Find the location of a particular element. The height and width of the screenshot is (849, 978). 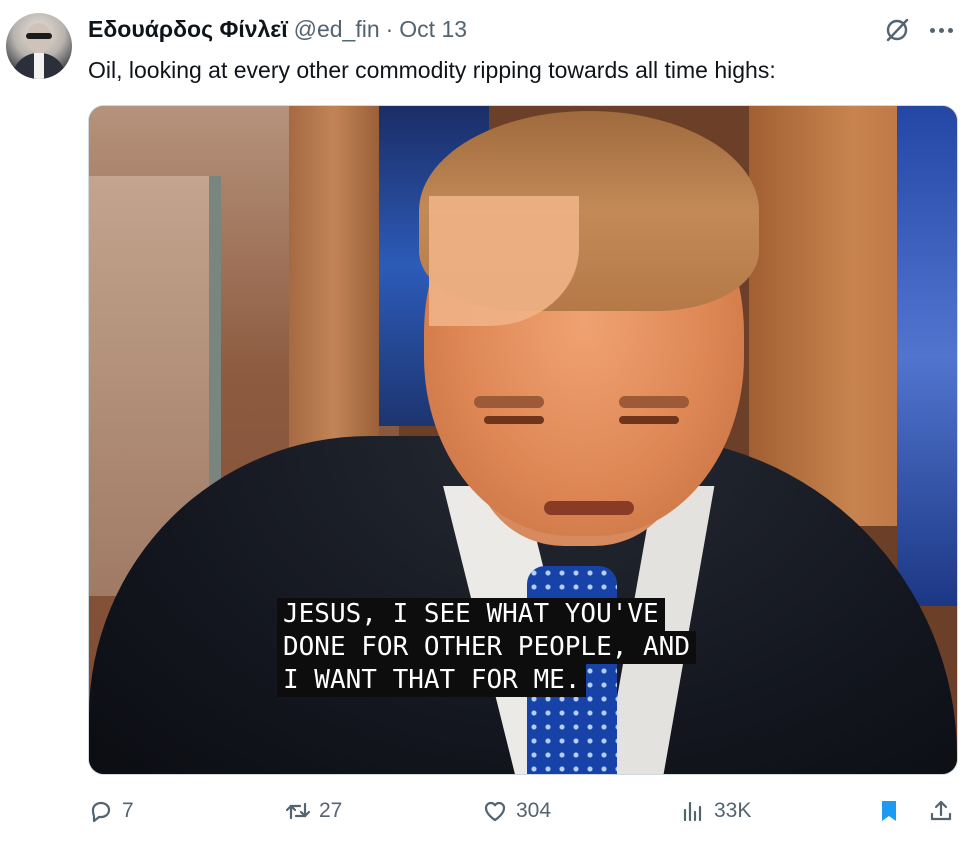

image-eye-right is located at coordinates (649, 420).